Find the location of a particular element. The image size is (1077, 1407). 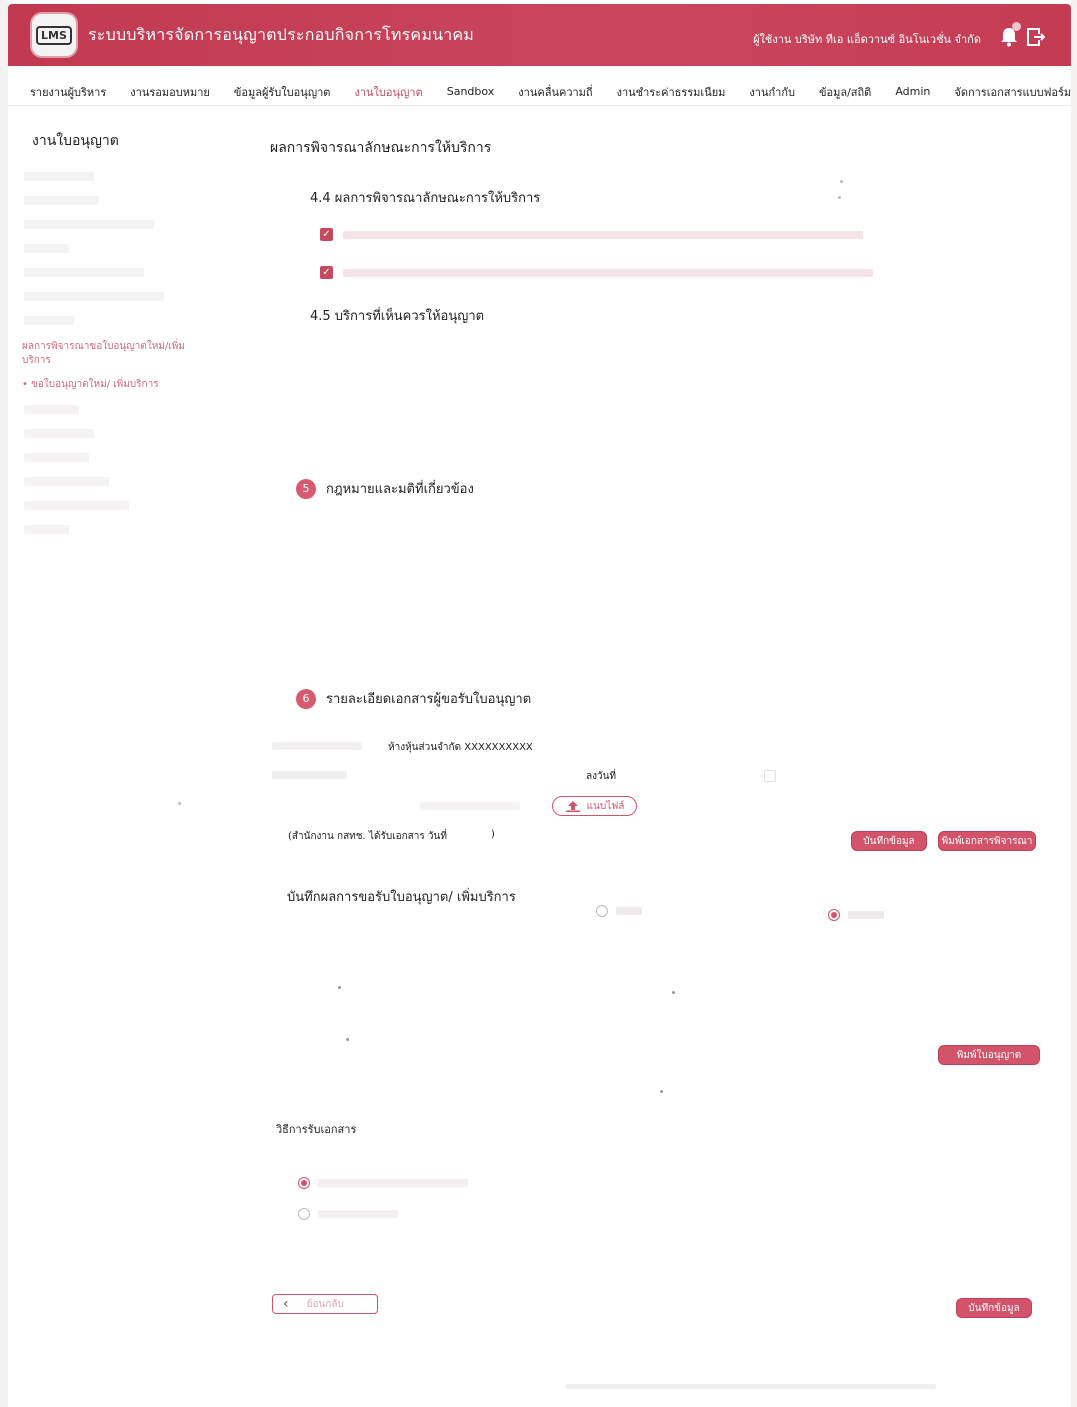

radio-reject is located at coordinates (856, 915).